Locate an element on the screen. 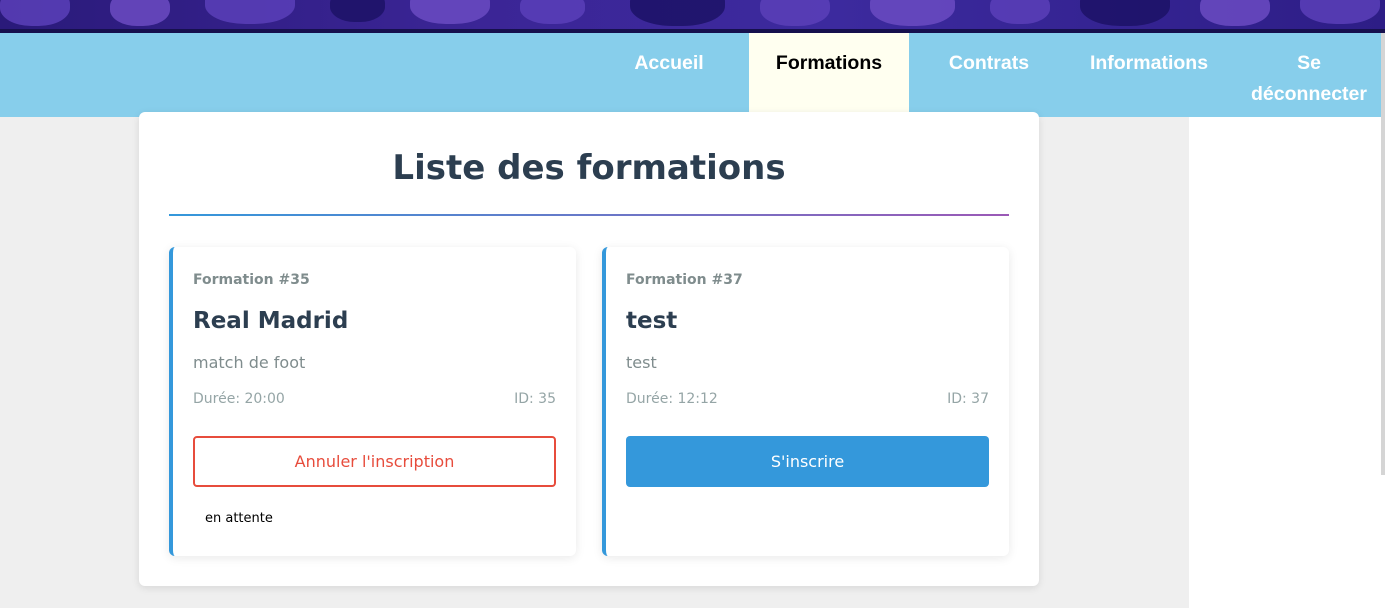 The image size is (1385, 608). nav-item-label: Contrats is located at coordinates (989, 63).